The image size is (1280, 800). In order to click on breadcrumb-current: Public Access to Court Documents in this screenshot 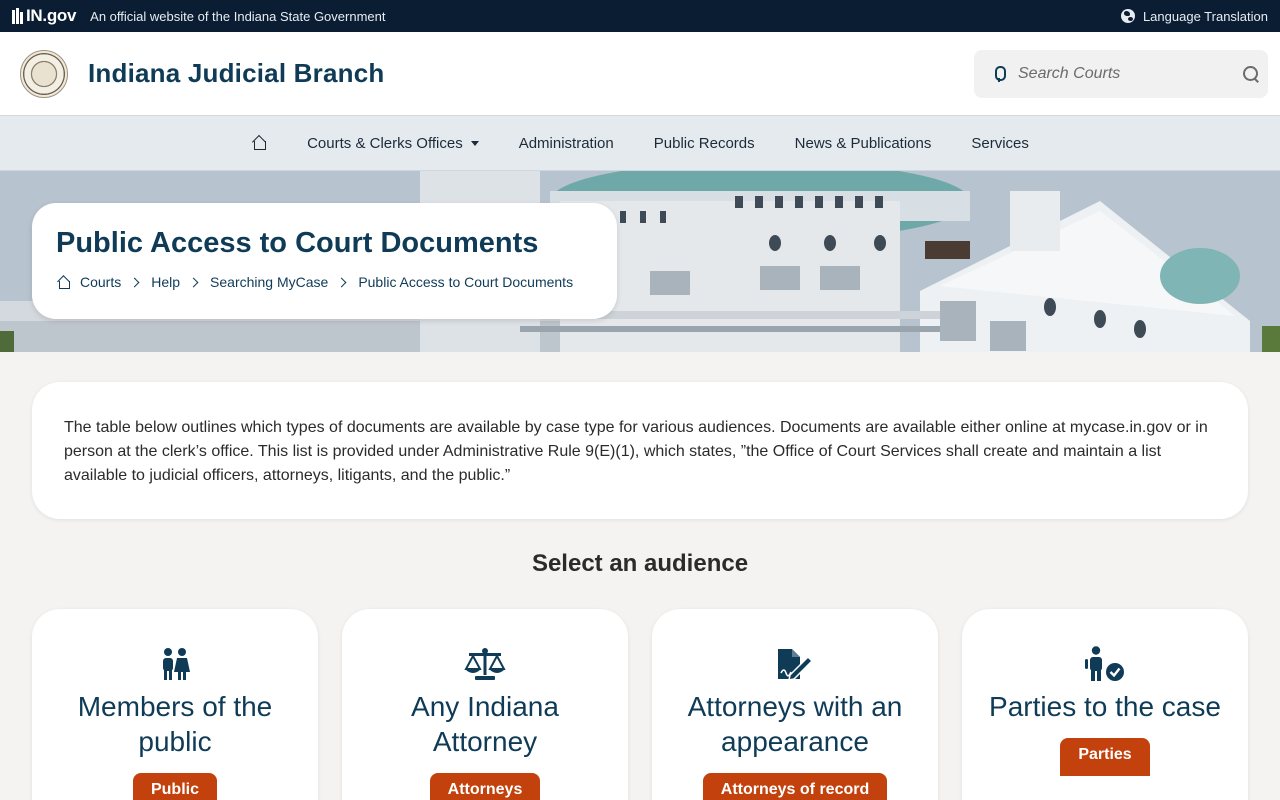, I will do `click(466, 282)`.